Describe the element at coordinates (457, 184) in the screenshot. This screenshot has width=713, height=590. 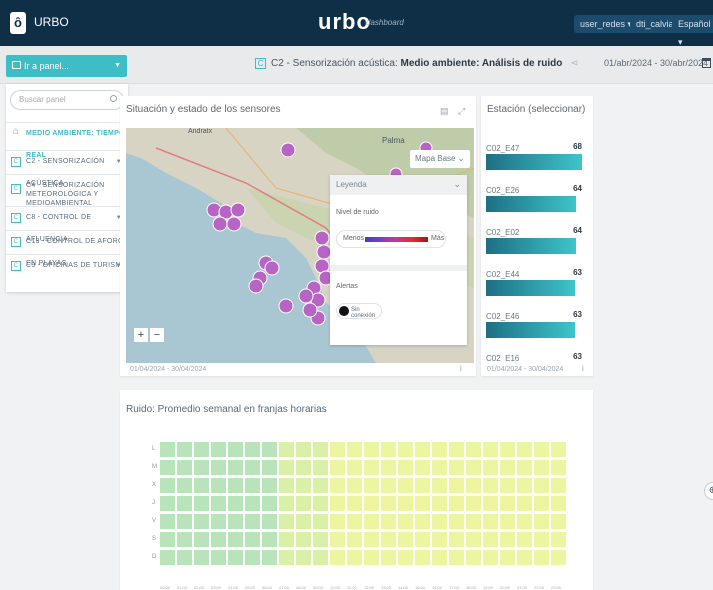
I see `collapse-icon: ⌄` at that location.